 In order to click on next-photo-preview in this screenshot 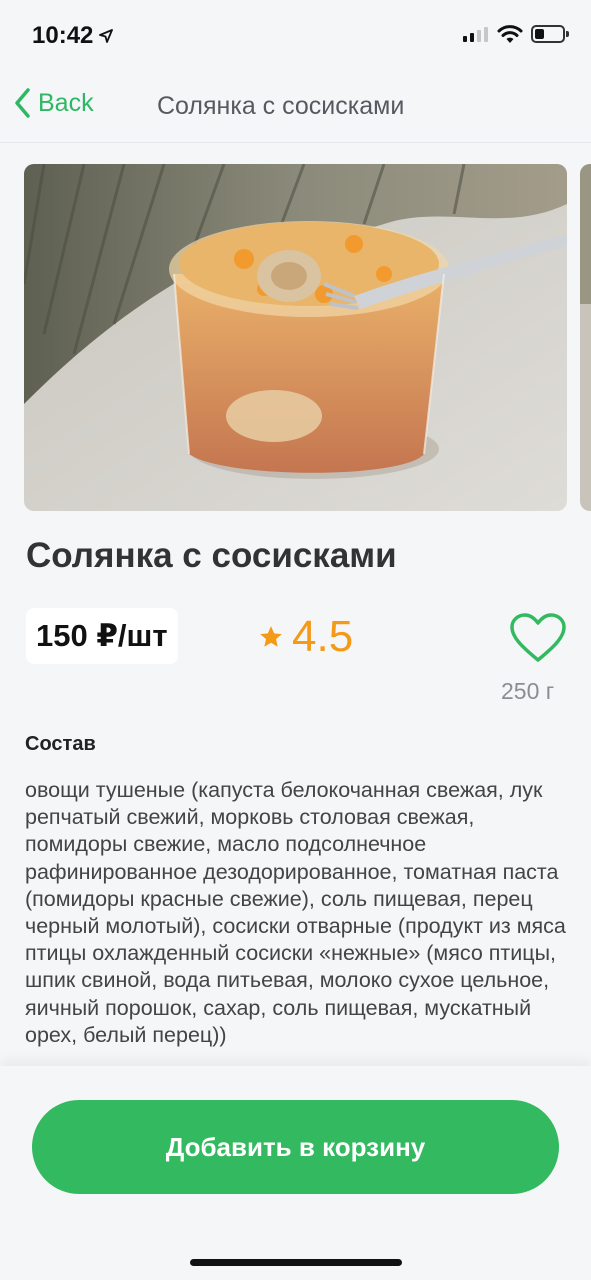, I will do `click(585, 337)`.